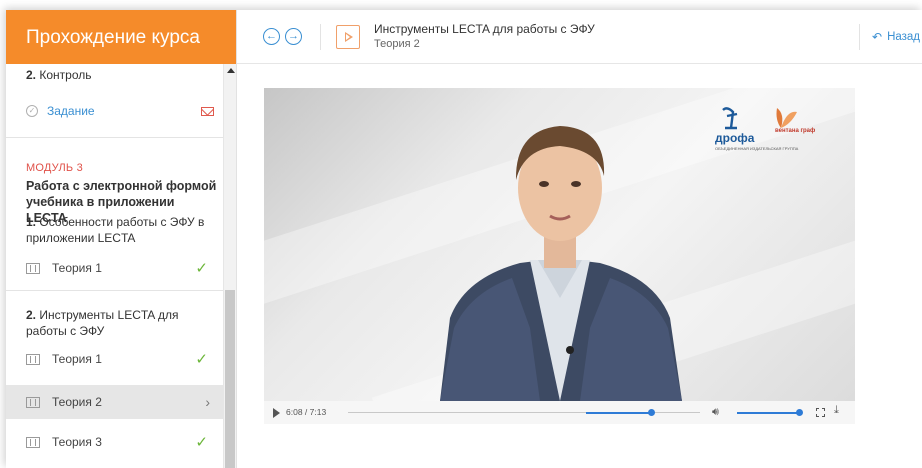 This screenshot has width=922, height=468. Describe the element at coordinates (836, 410) in the screenshot. I see `download-icon: ⤓` at that location.